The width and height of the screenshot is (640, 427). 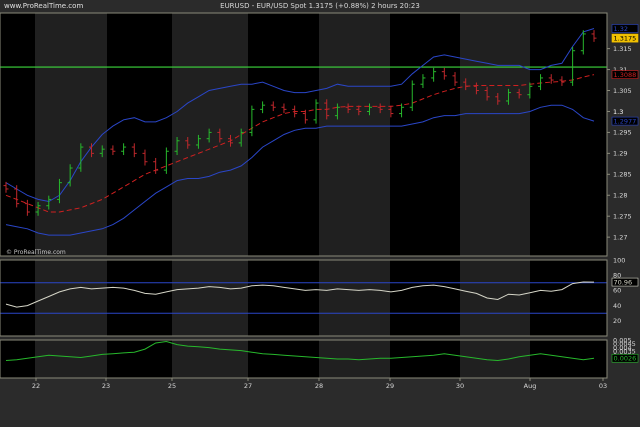 What do you see at coordinates (617, 321) in the screenshot?
I see `oscillator-axis-label: 20` at bounding box center [617, 321].